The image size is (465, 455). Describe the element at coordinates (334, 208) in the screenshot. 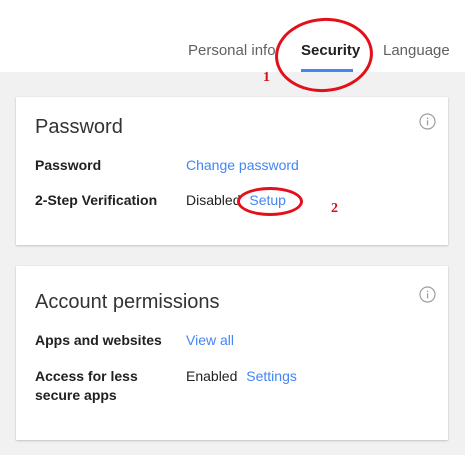

I see `annotation-number-2: 2` at that location.